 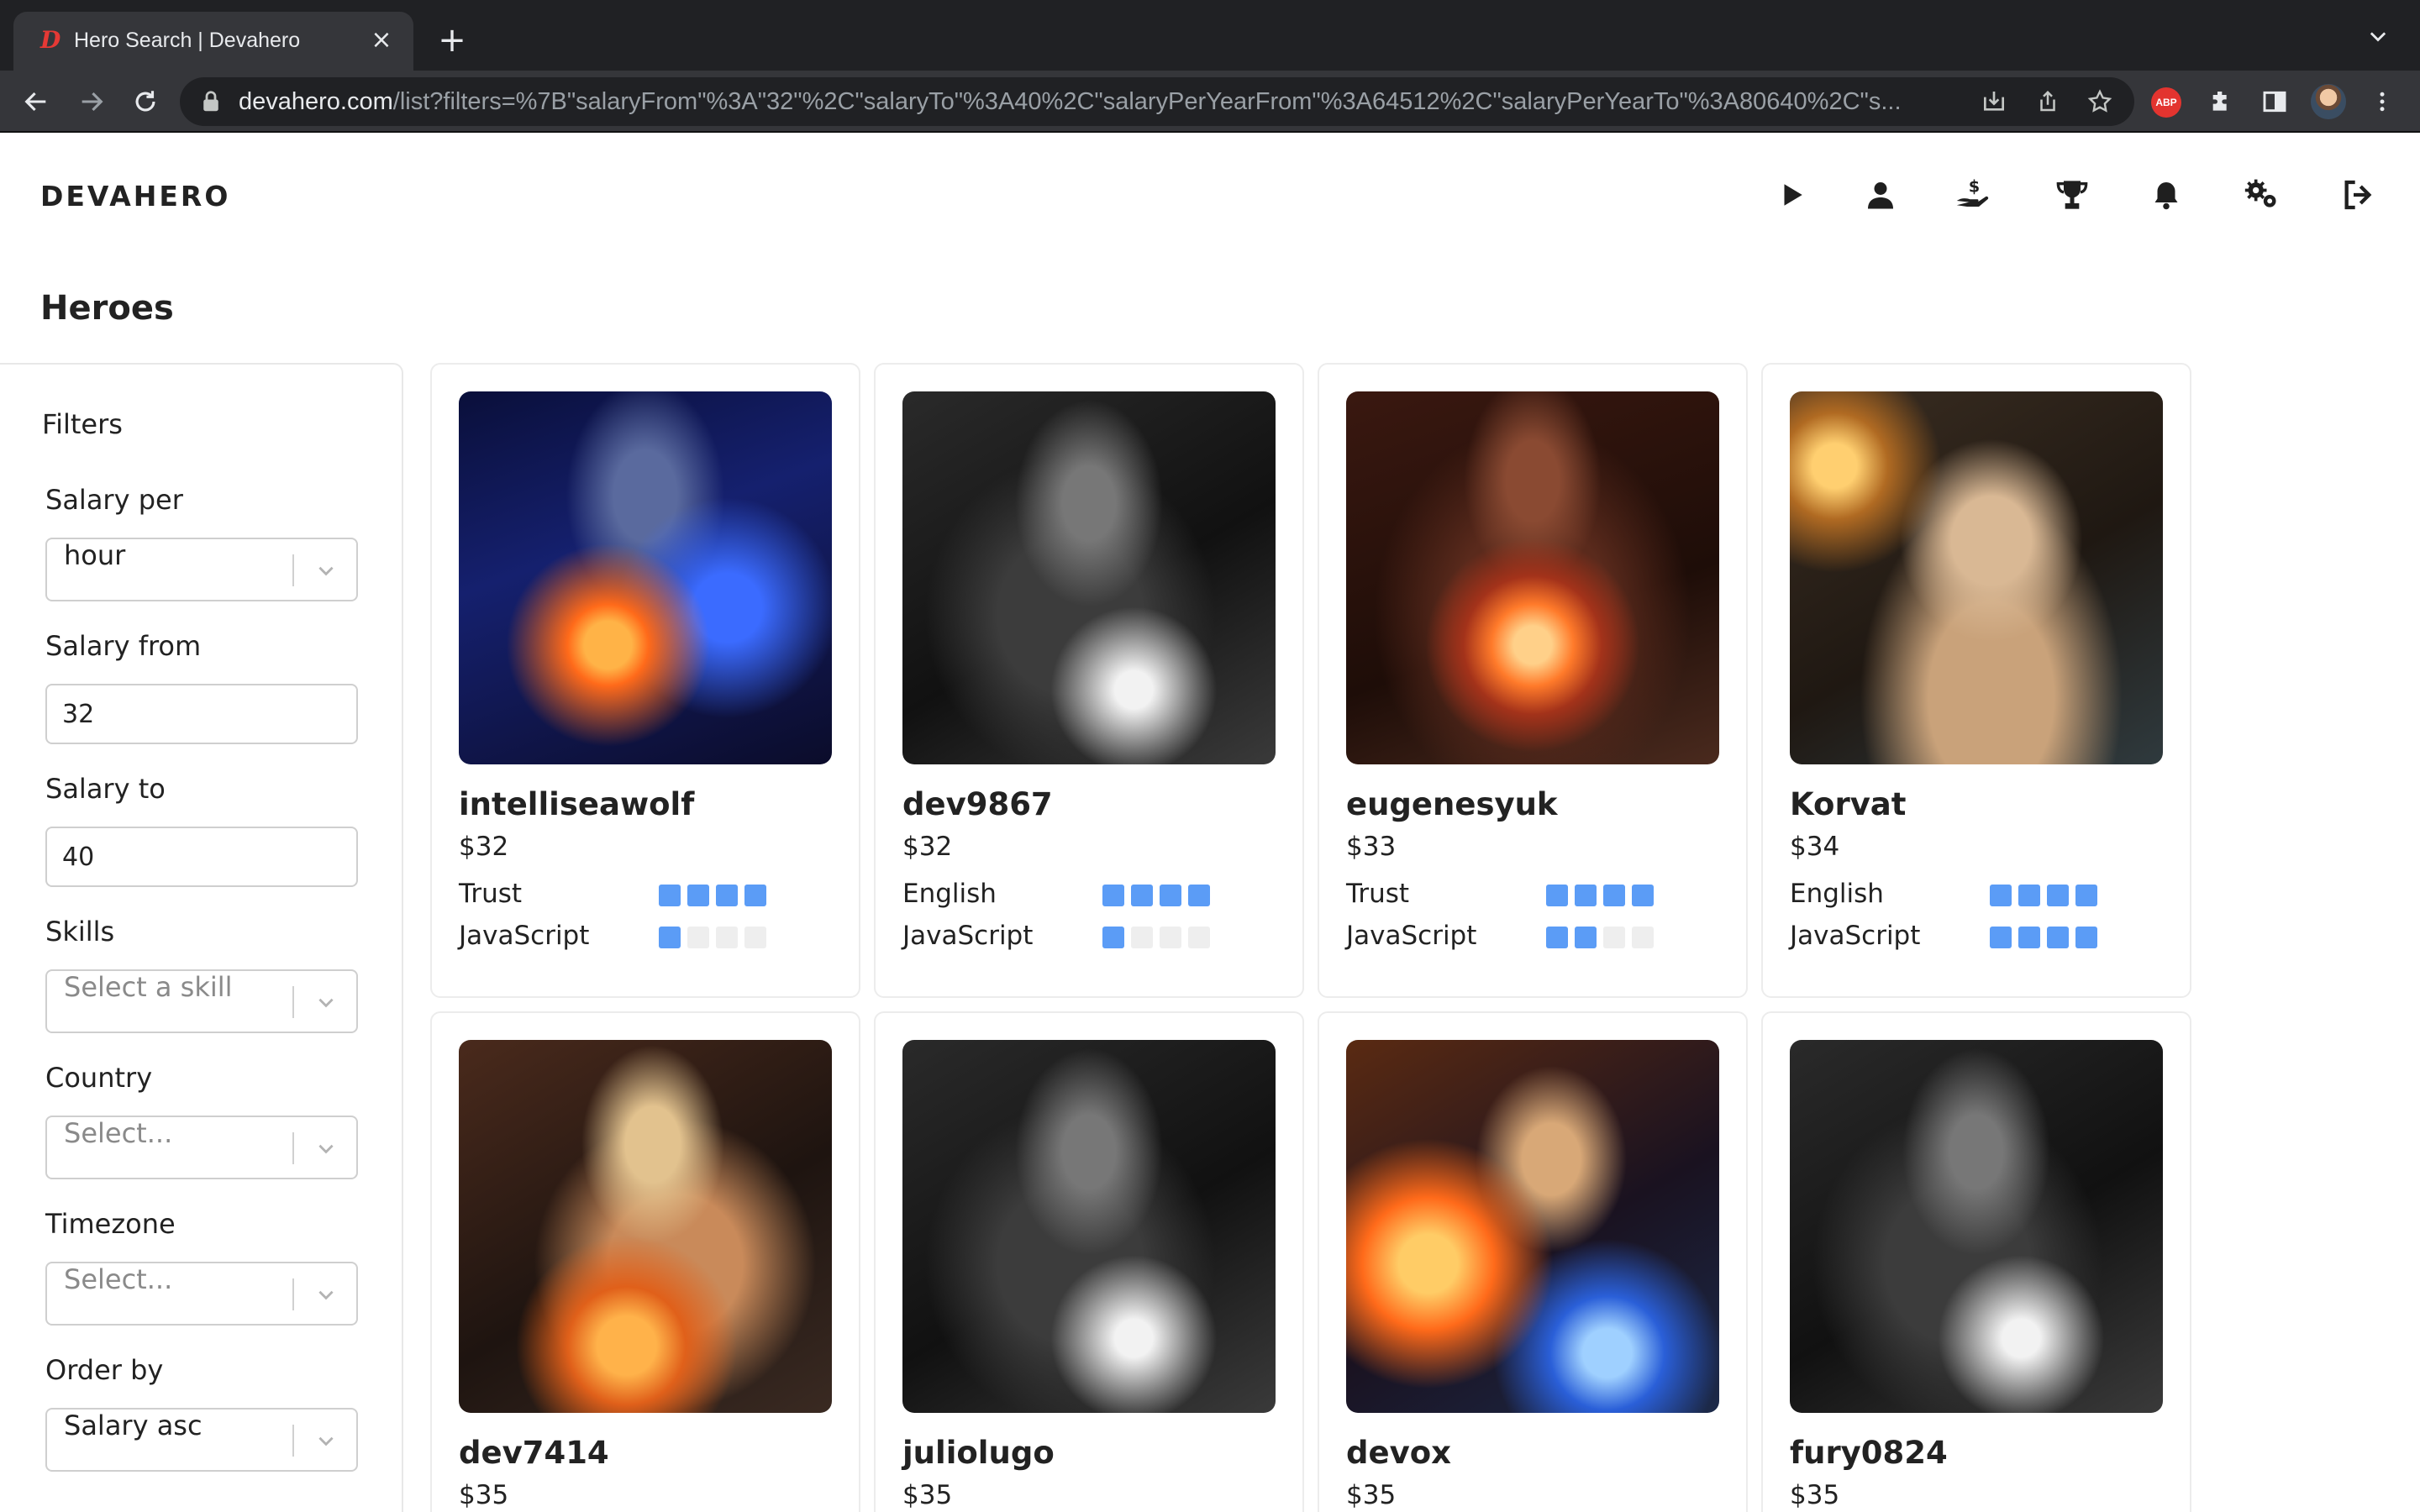 What do you see at coordinates (2262, 195) in the screenshot?
I see `gears-icon` at bounding box center [2262, 195].